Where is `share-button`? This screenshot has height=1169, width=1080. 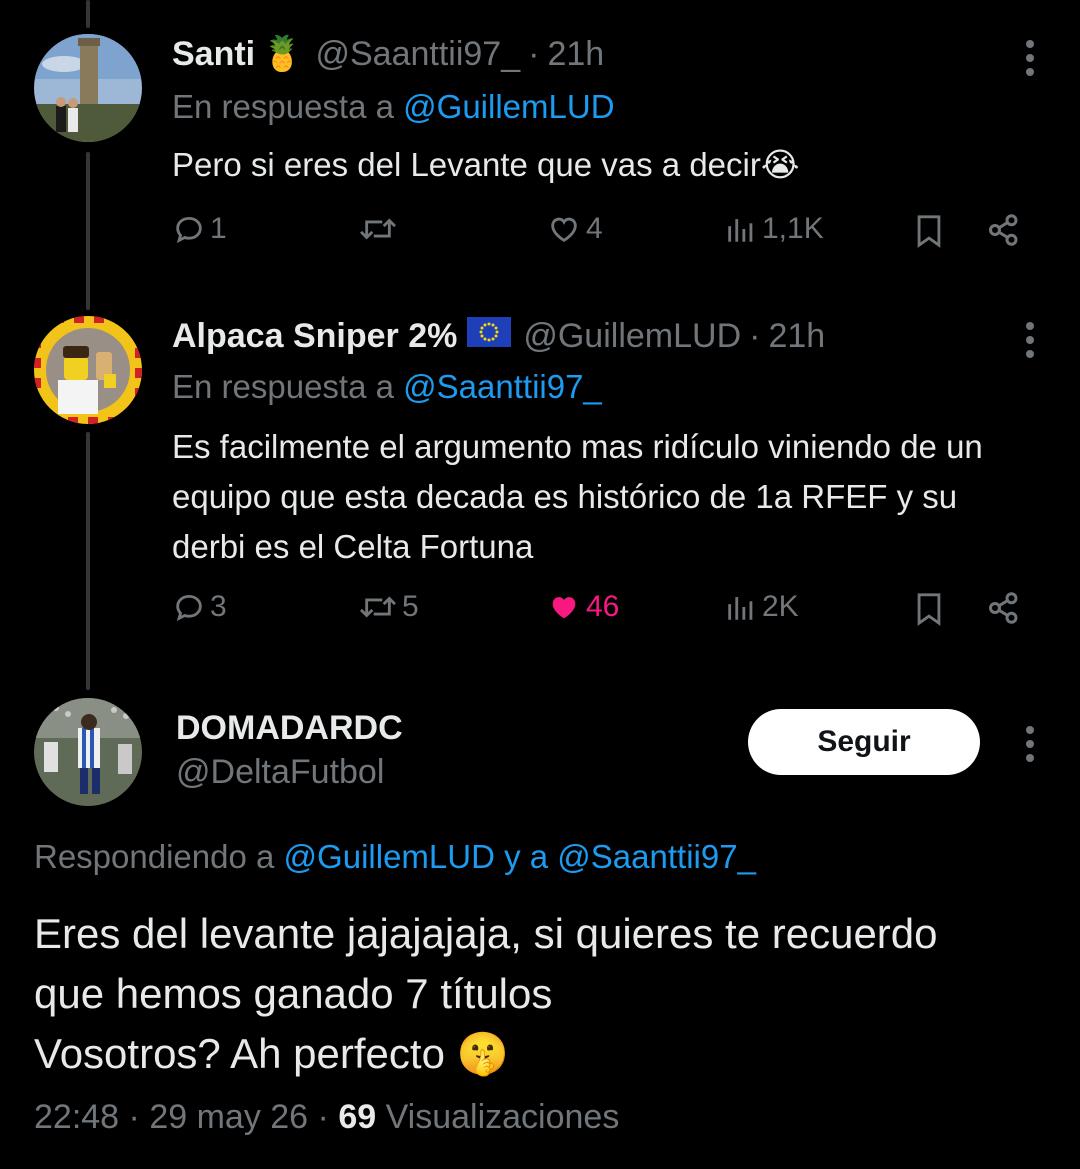
share-button is located at coordinates (1004, 608).